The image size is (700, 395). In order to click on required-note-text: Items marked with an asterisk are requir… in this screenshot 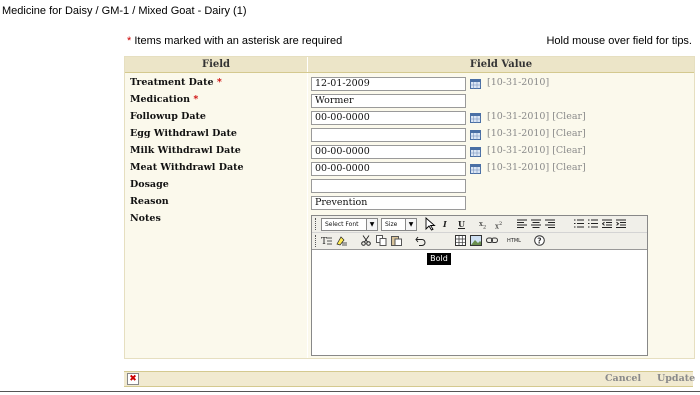, I will do `click(237, 41)`.